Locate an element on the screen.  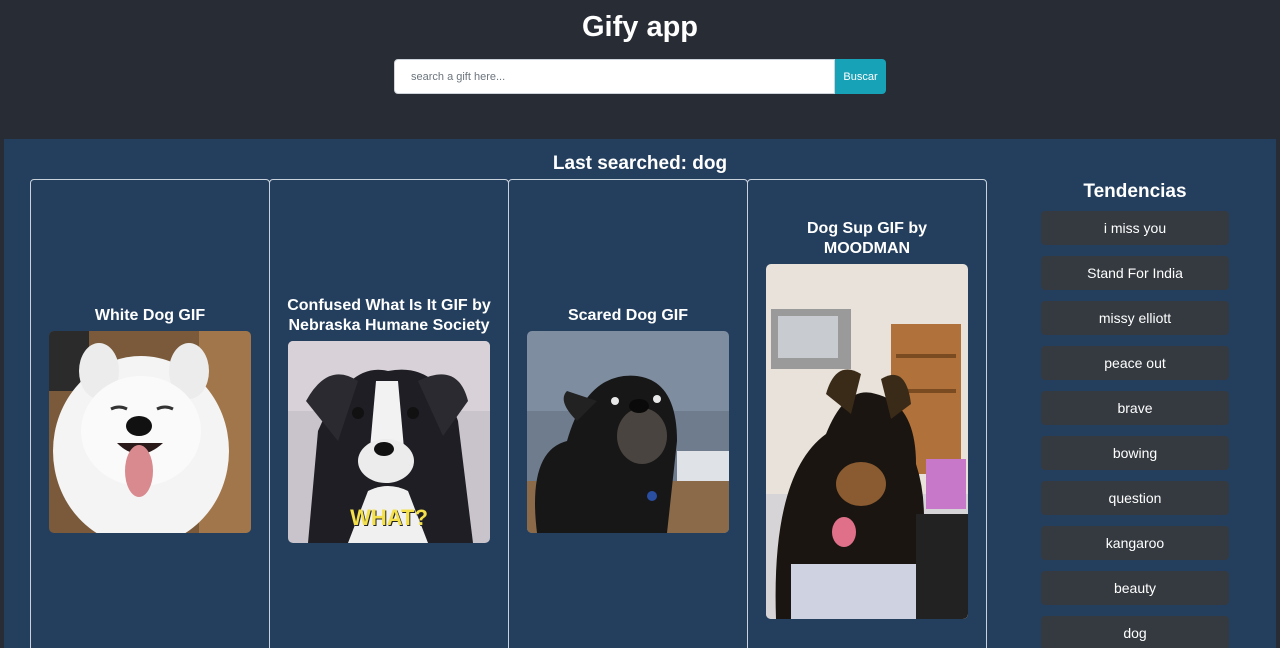
gif-title: Scared Dog GIF is located at coordinates (628, 315).